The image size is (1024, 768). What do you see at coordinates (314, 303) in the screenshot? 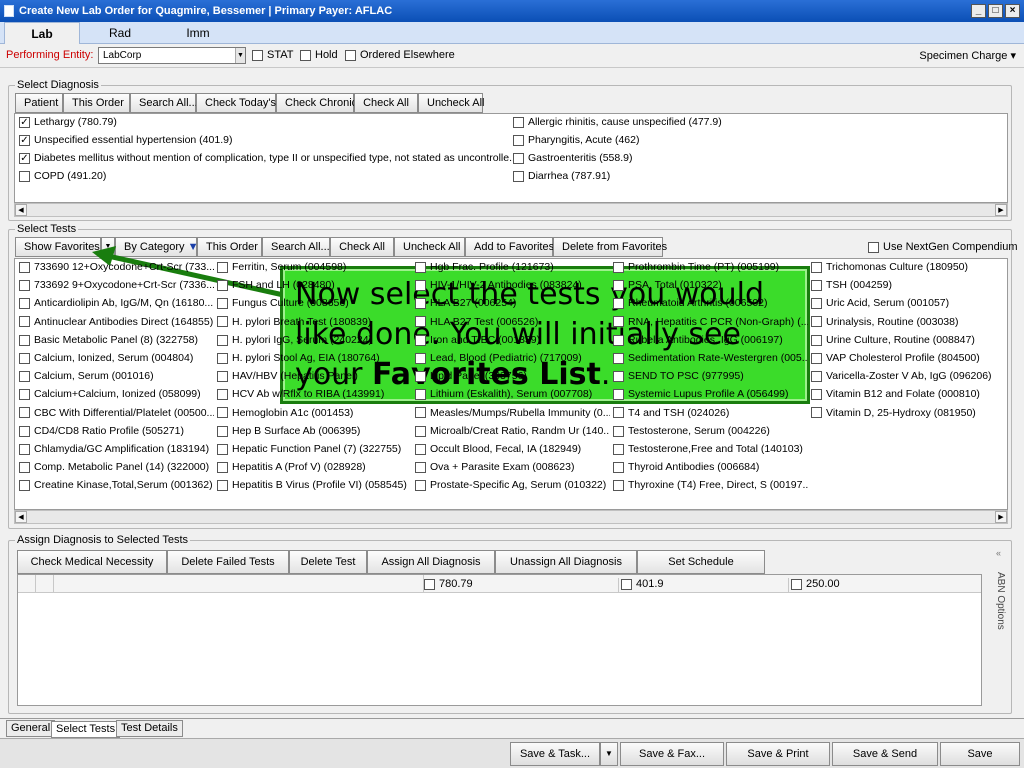
I see `test-item: Fungus Culture (008656)` at bounding box center [314, 303].